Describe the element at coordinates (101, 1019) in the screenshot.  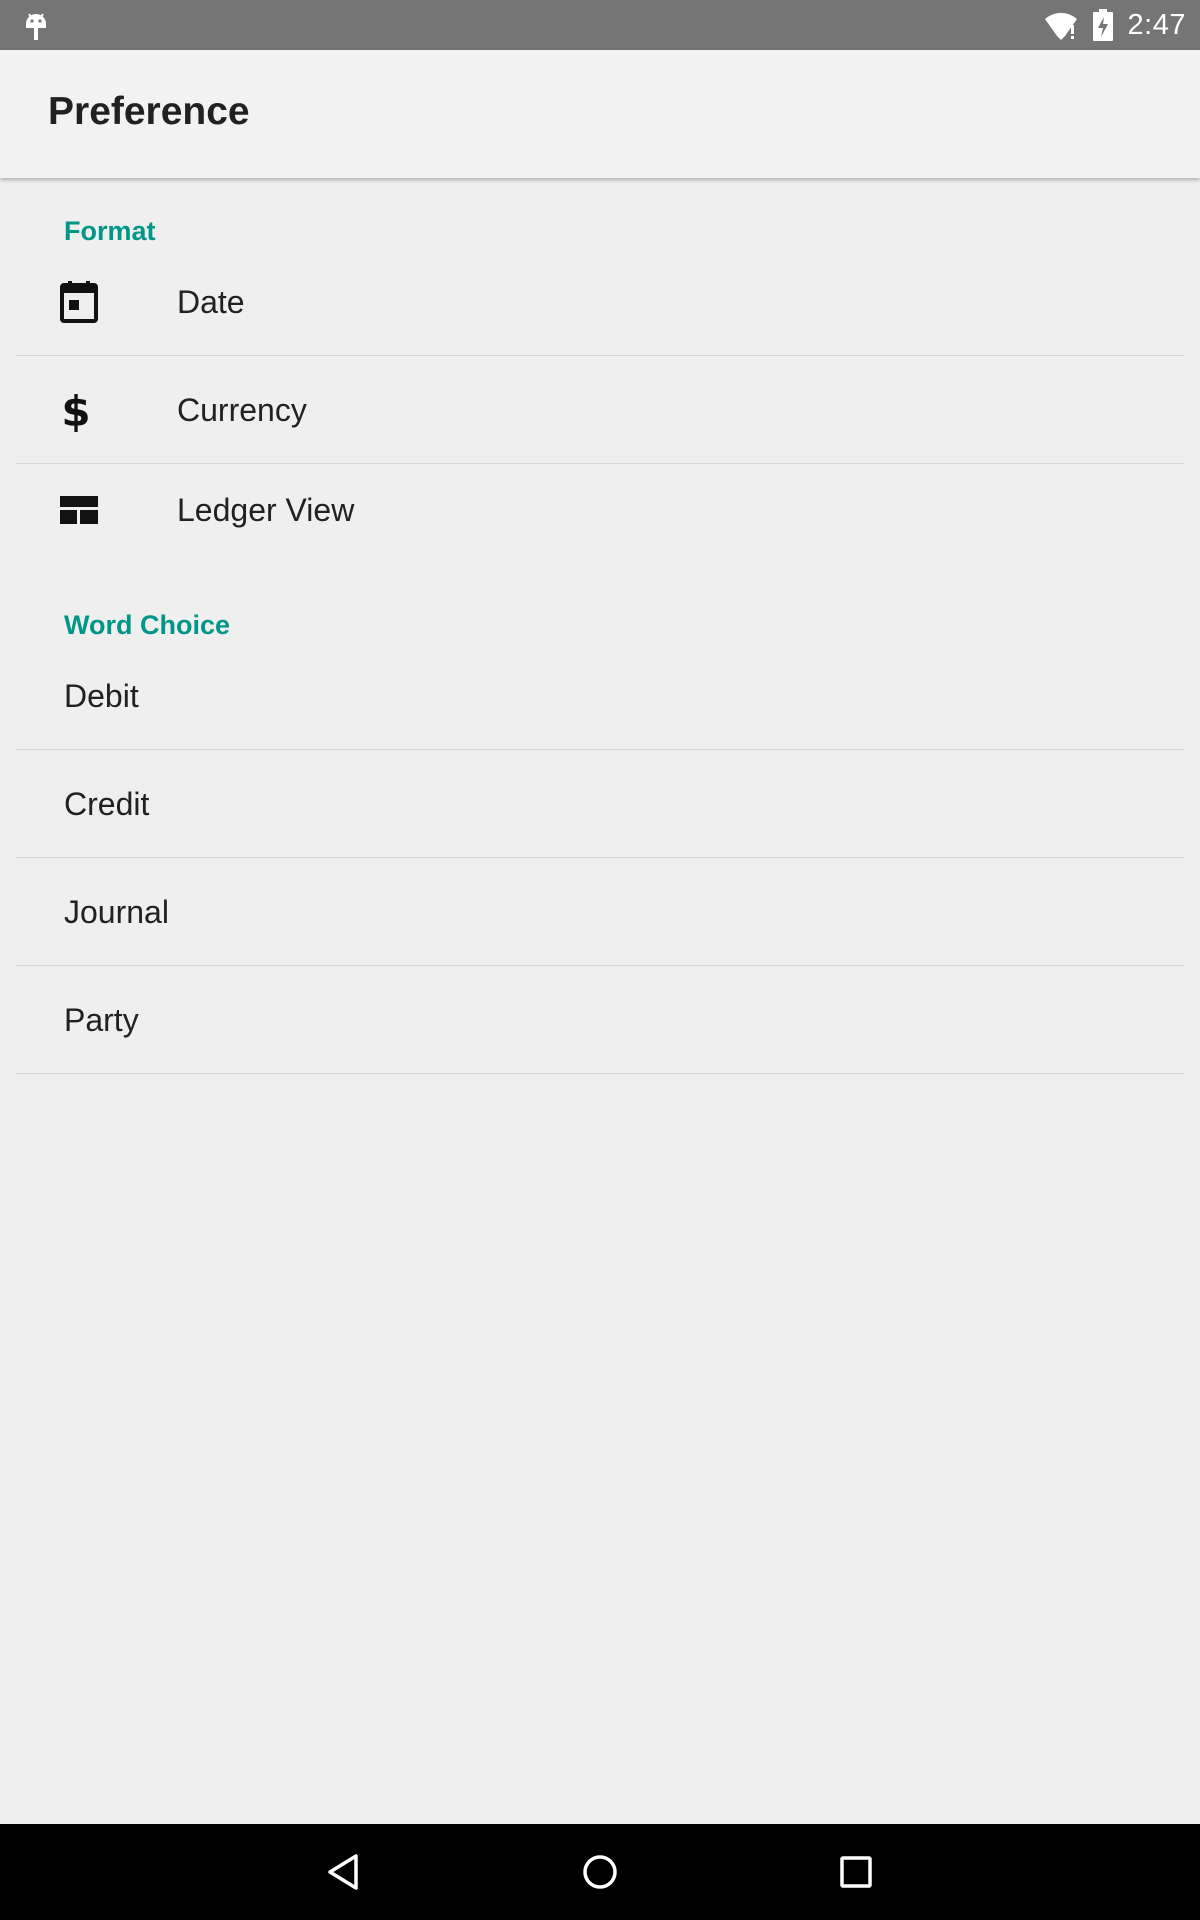
I see `pref-item-label: Party` at that location.